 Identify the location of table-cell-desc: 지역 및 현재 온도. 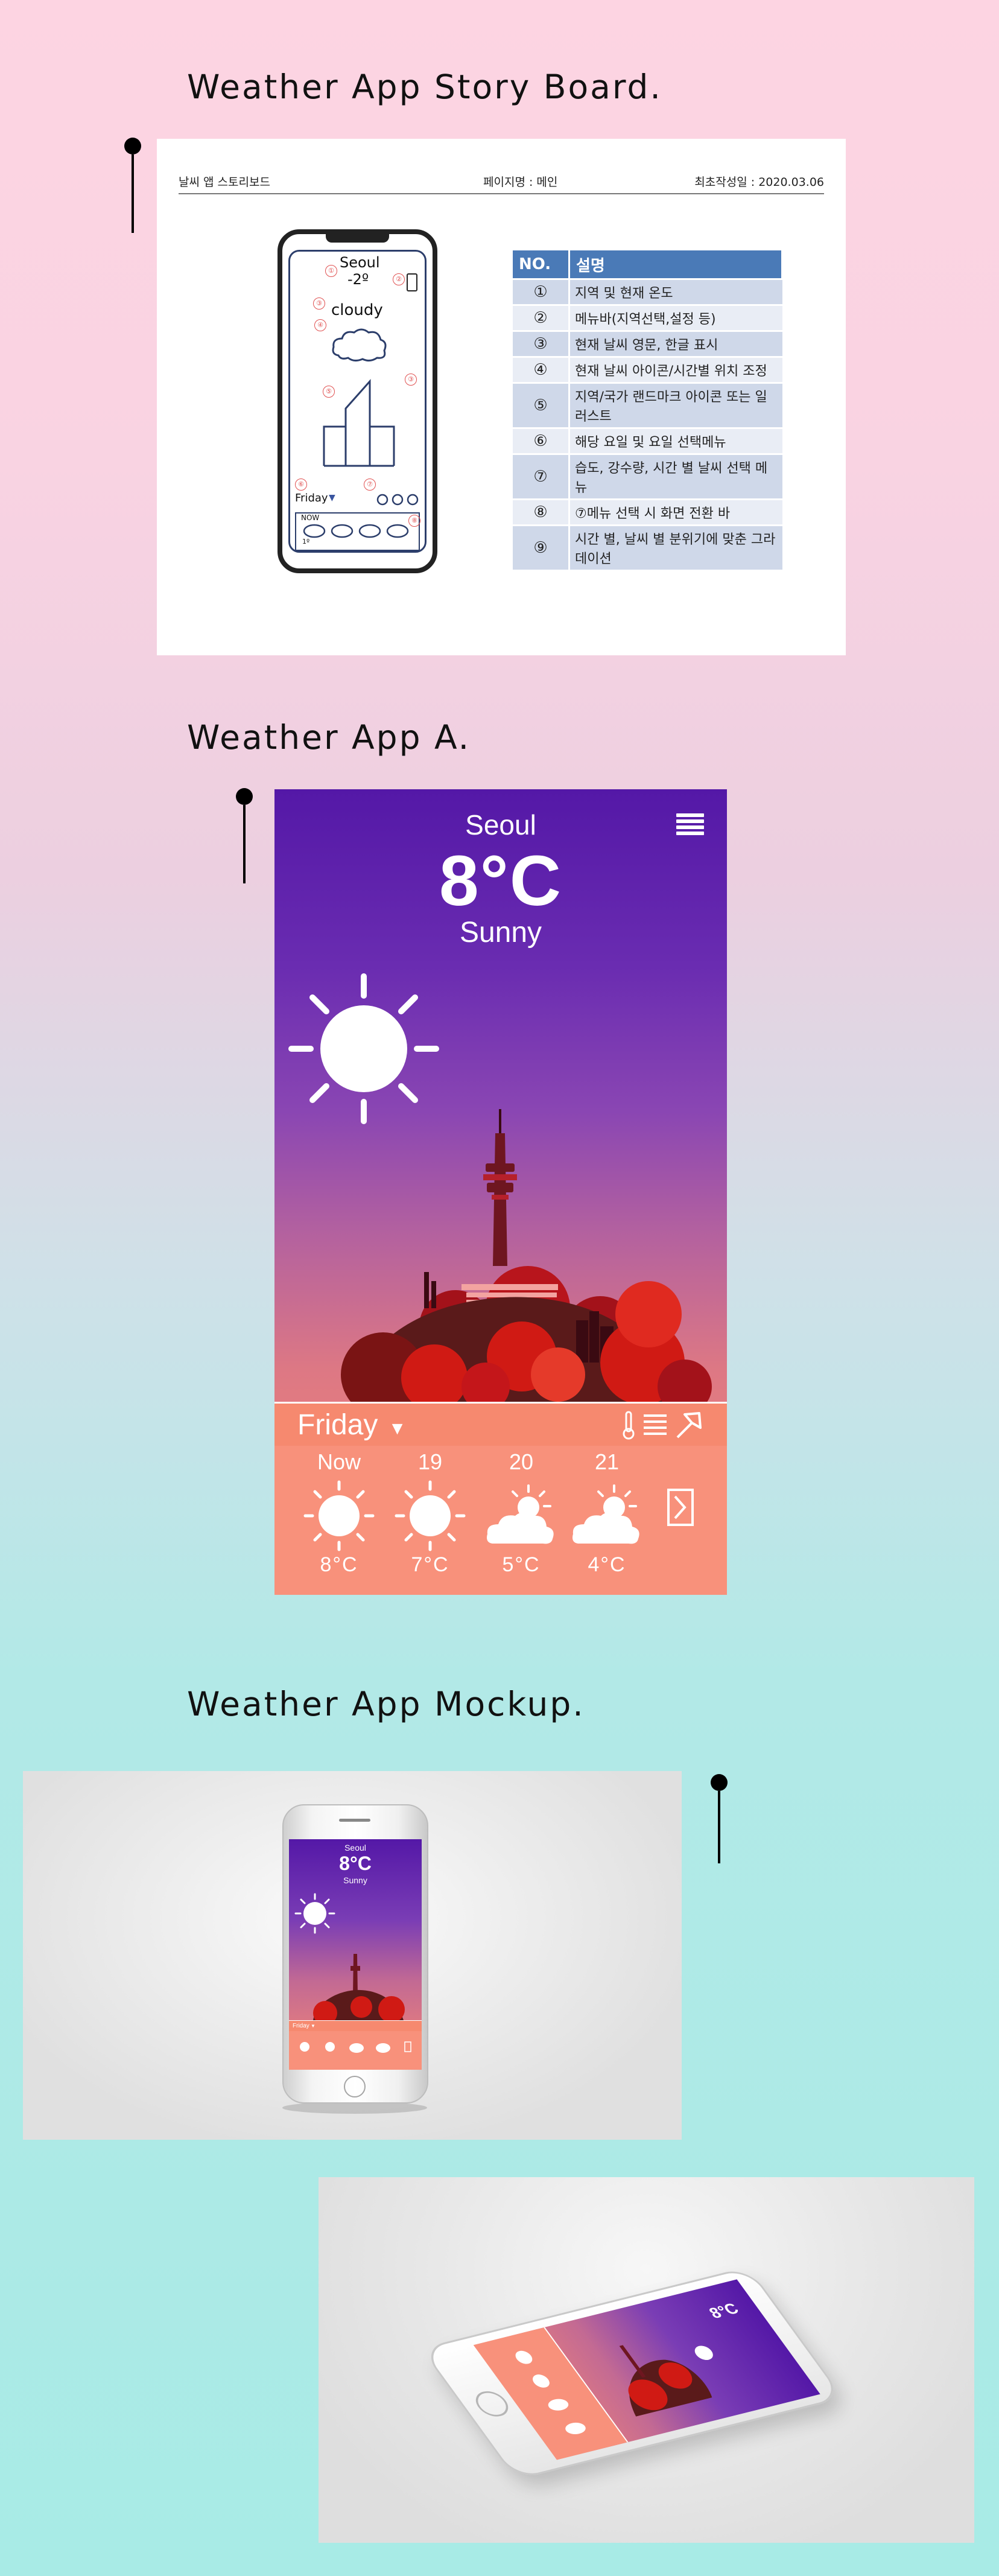
(675, 292).